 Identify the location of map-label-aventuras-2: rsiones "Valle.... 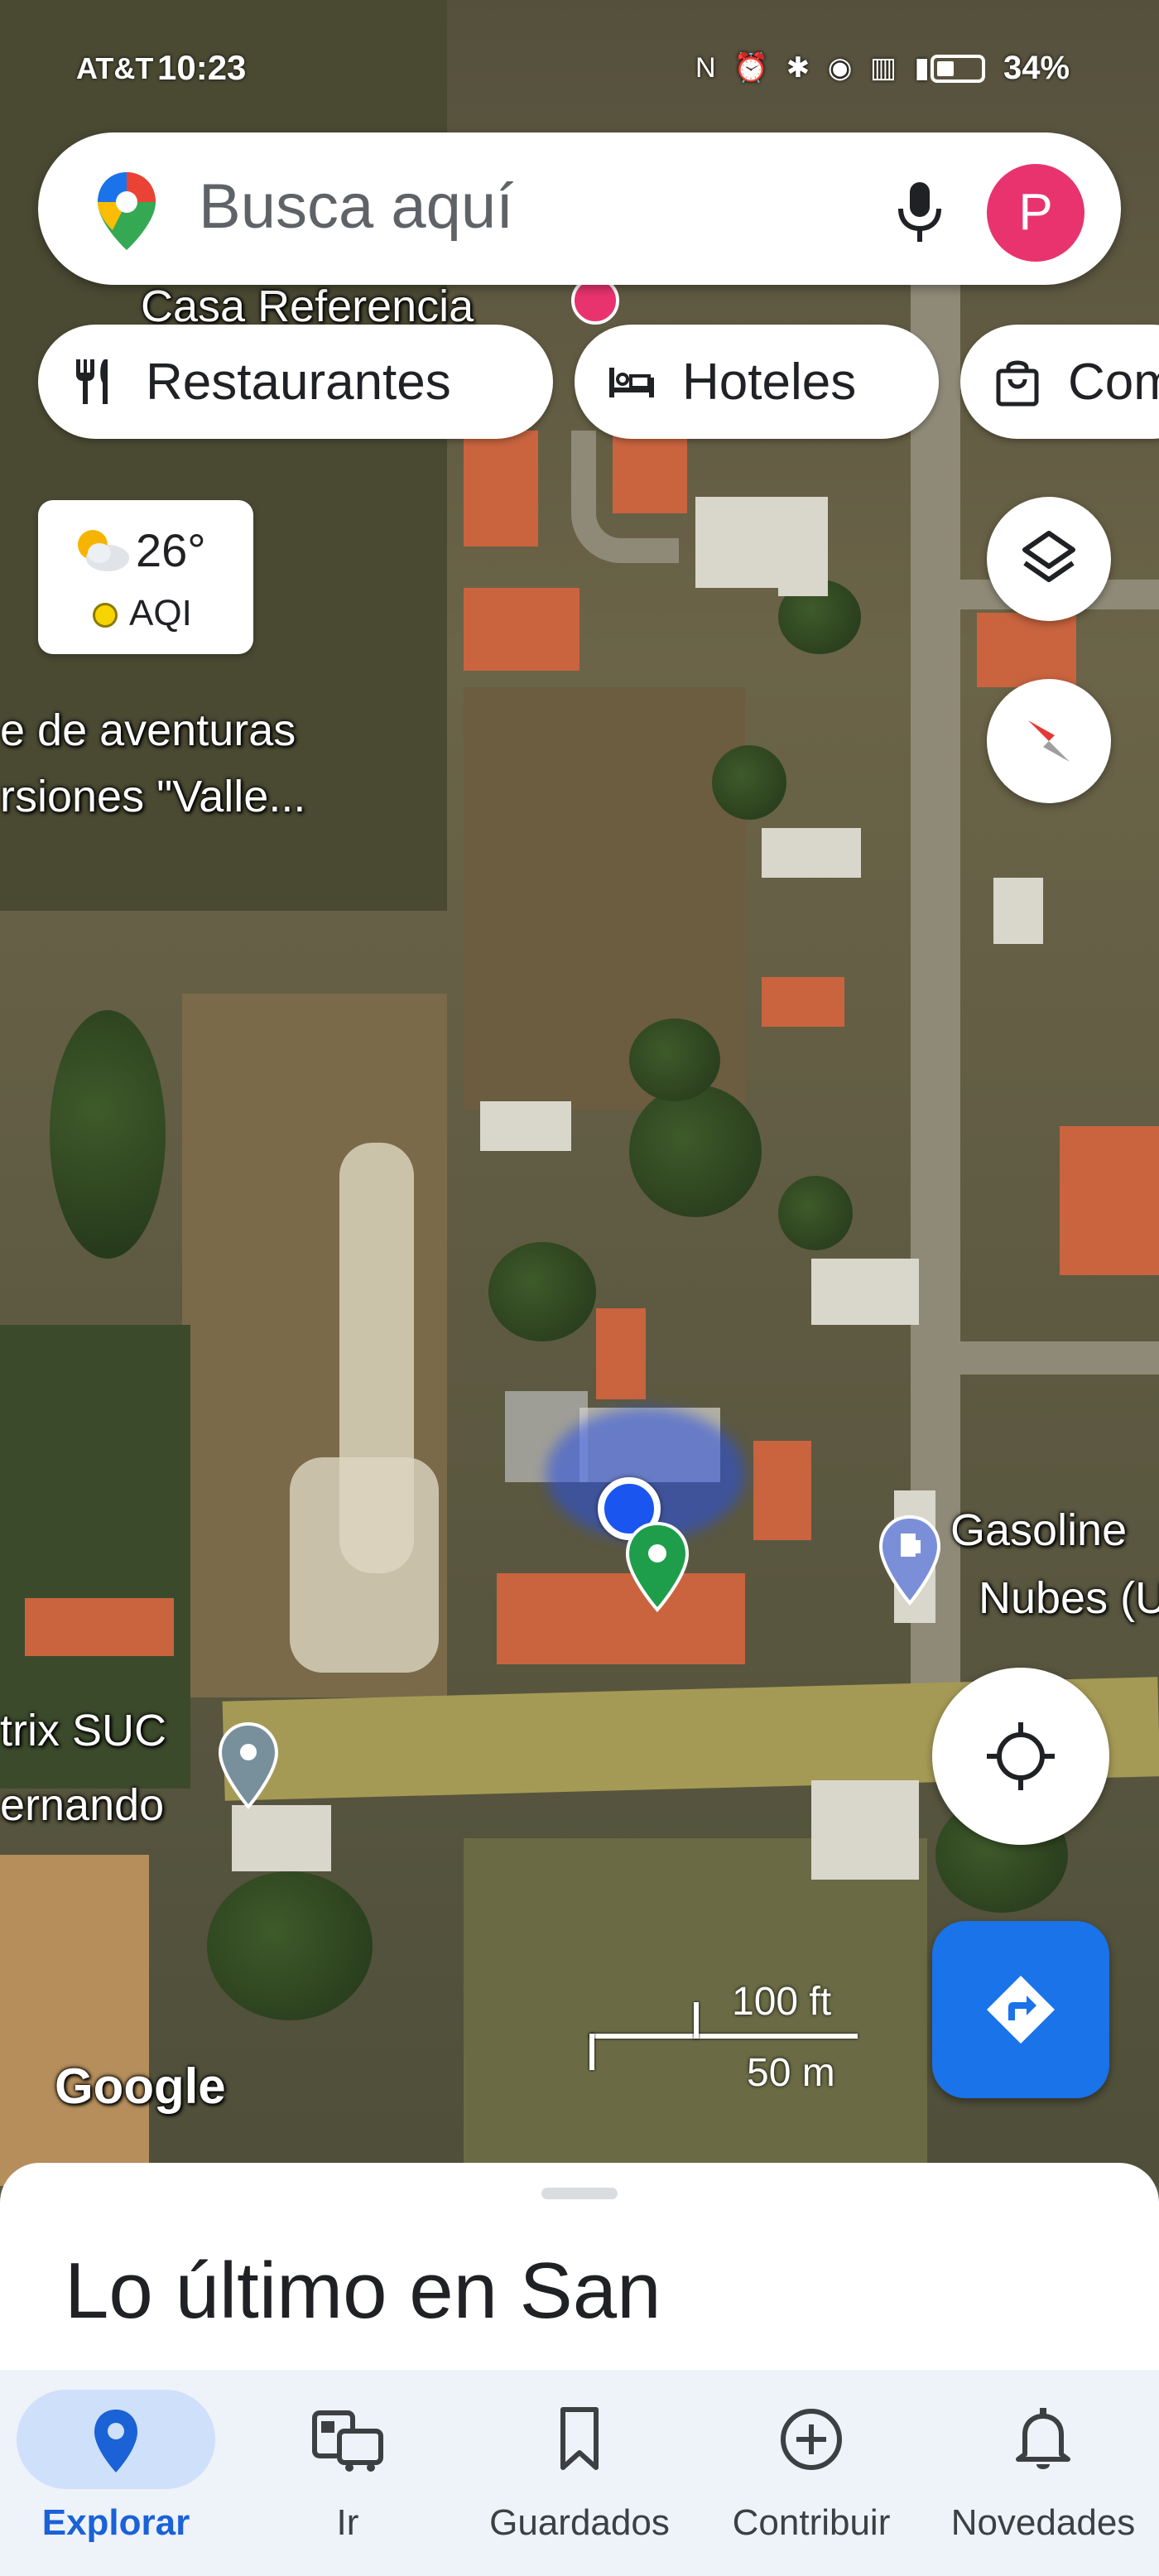
(152, 796).